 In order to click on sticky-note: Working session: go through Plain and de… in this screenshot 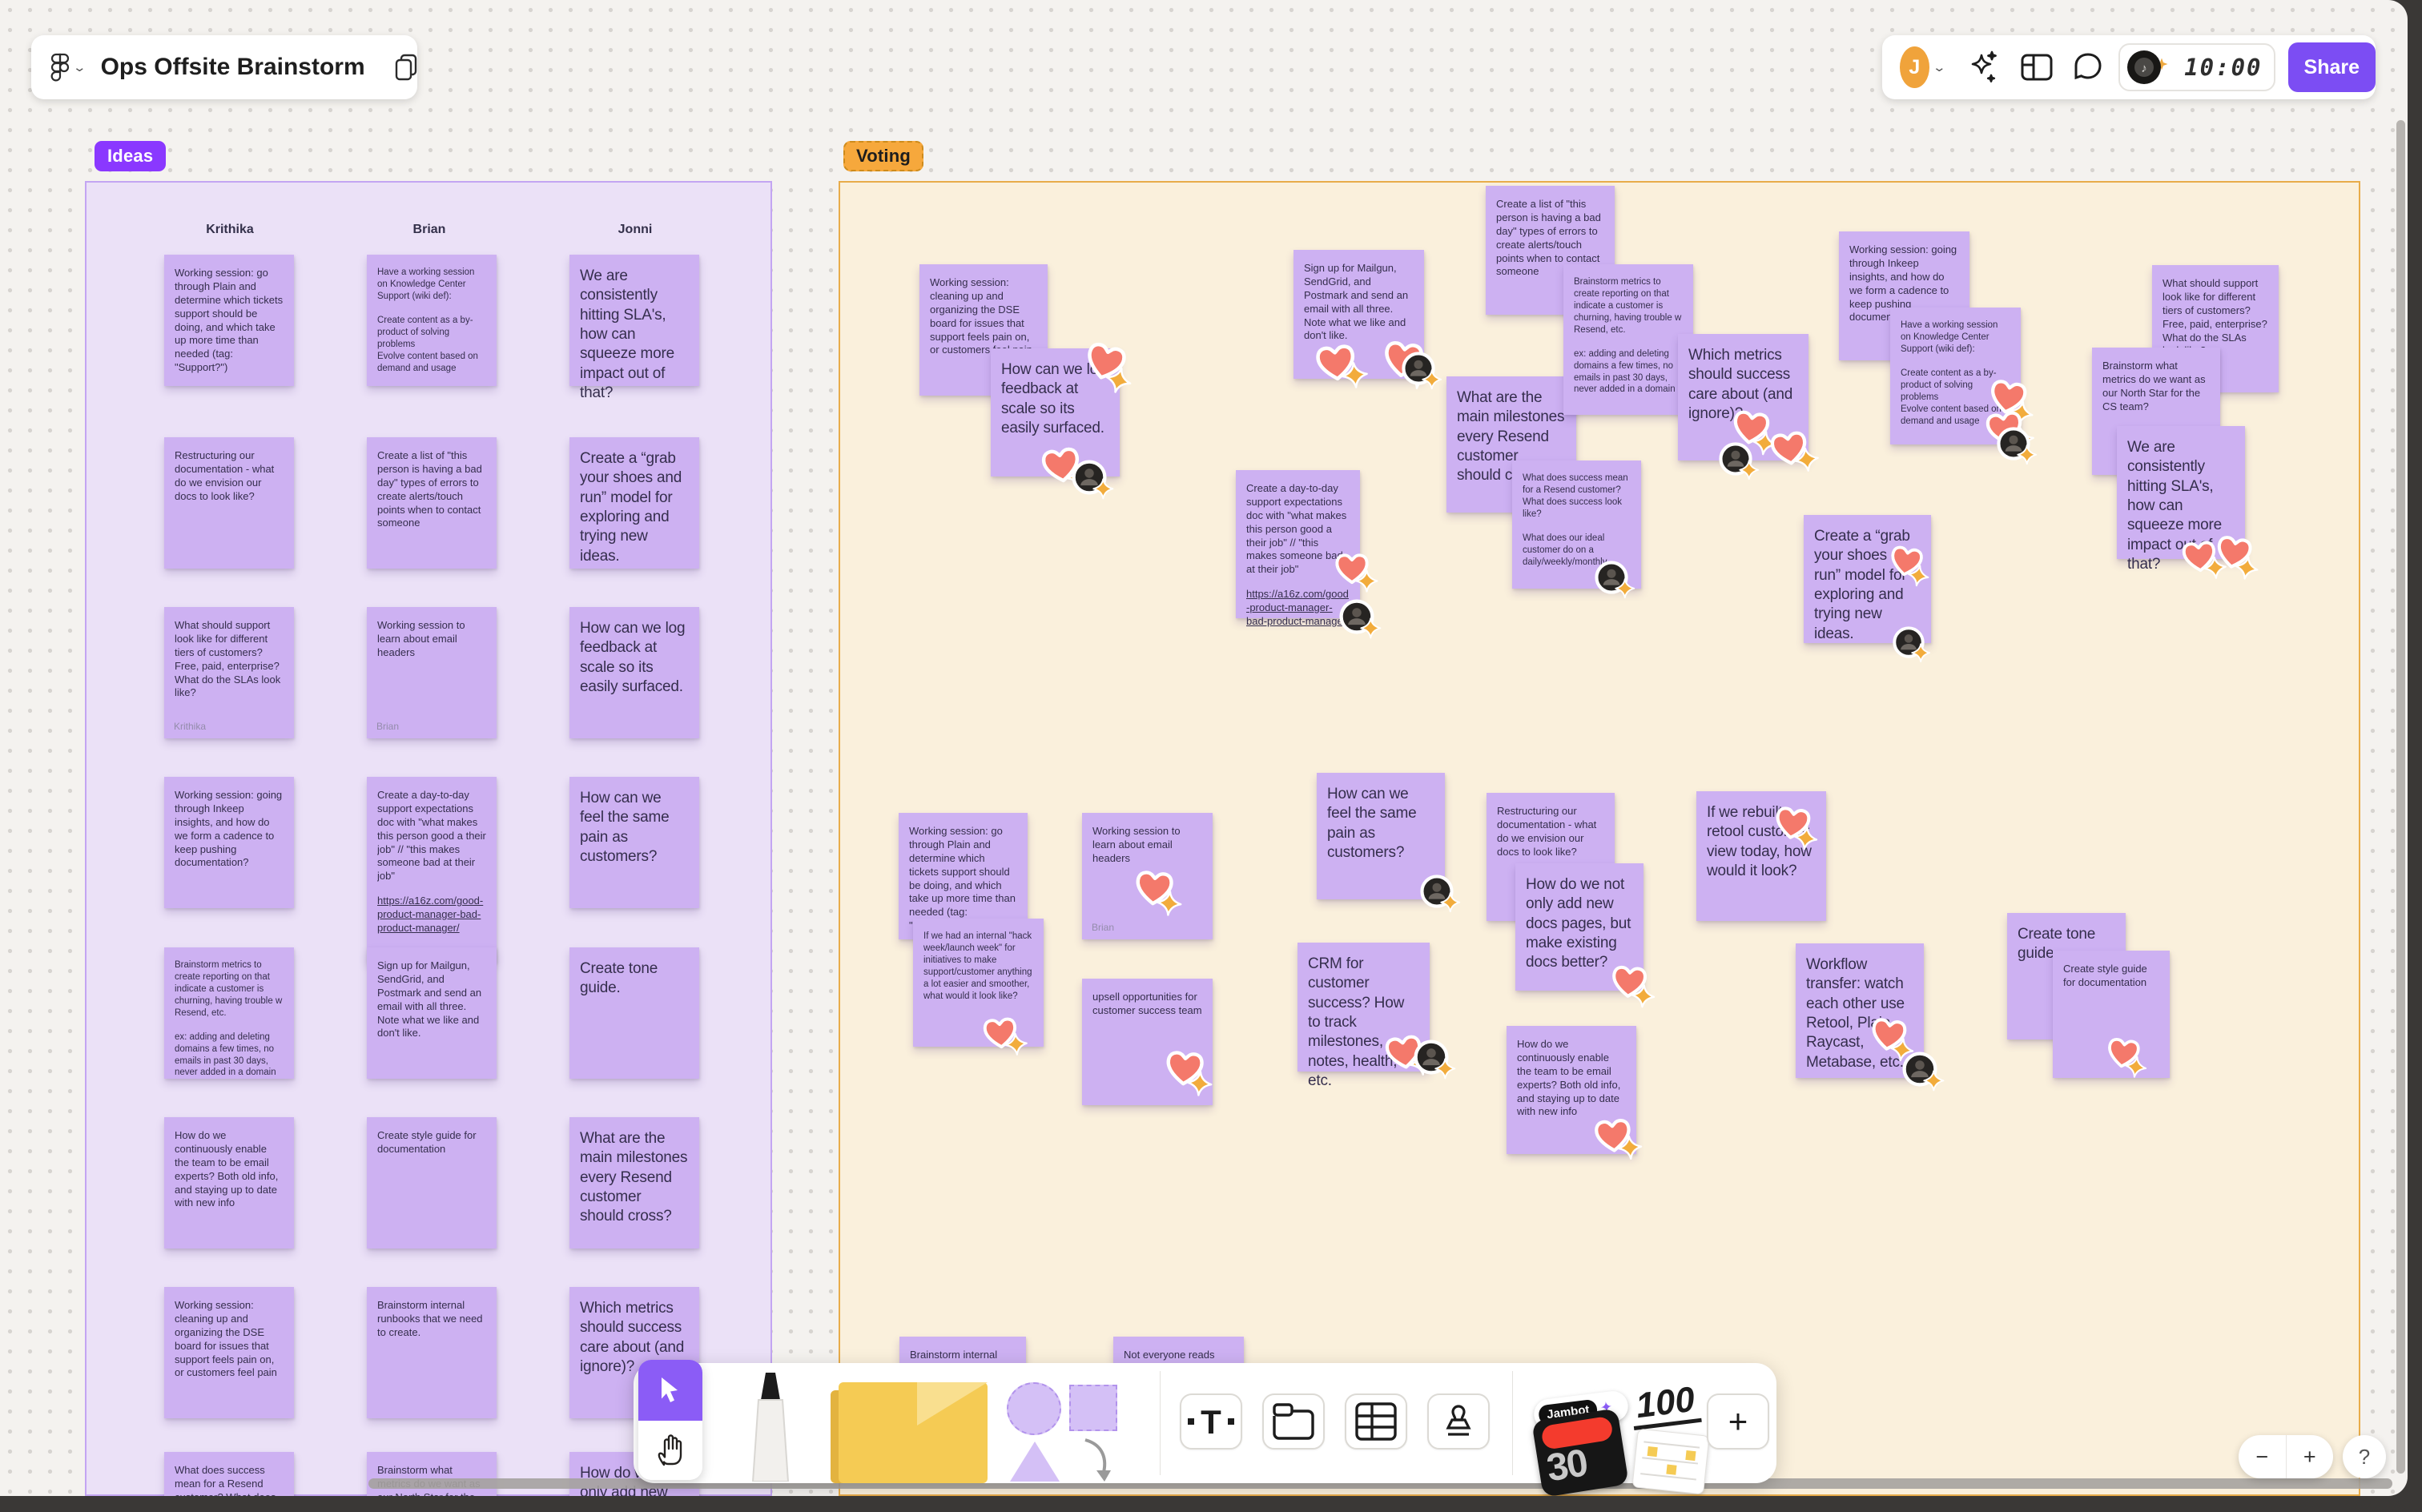, I will do `click(229, 320)`.